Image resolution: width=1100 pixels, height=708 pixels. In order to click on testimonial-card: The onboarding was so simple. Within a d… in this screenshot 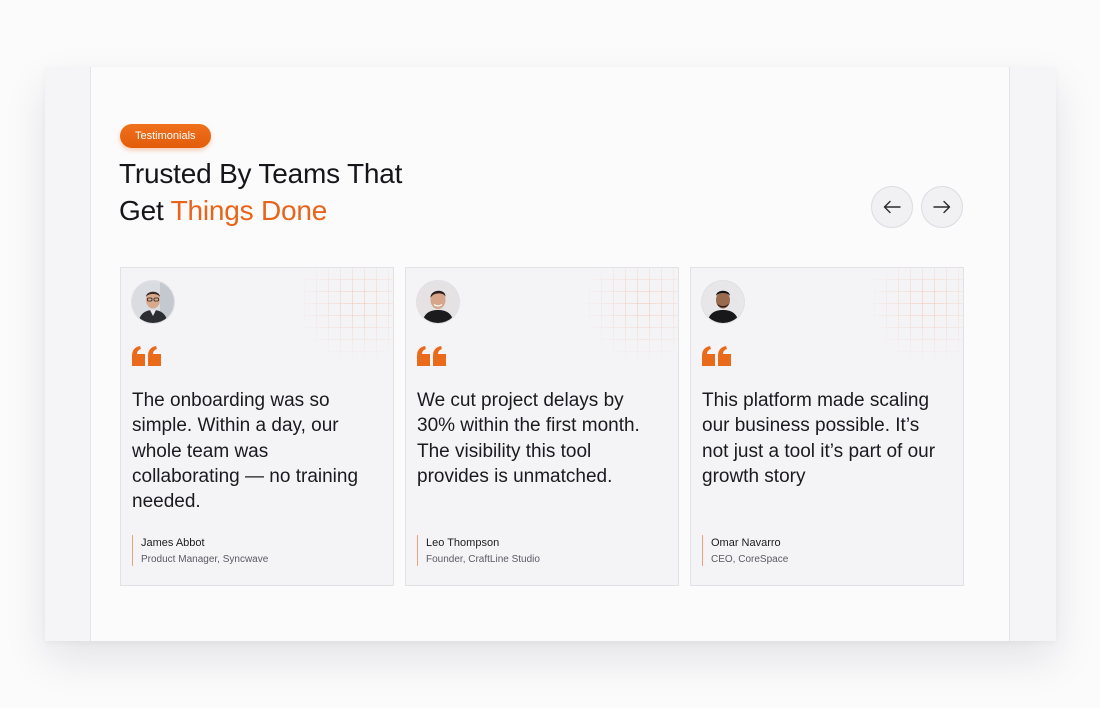, I will do `click(257, 426)`.